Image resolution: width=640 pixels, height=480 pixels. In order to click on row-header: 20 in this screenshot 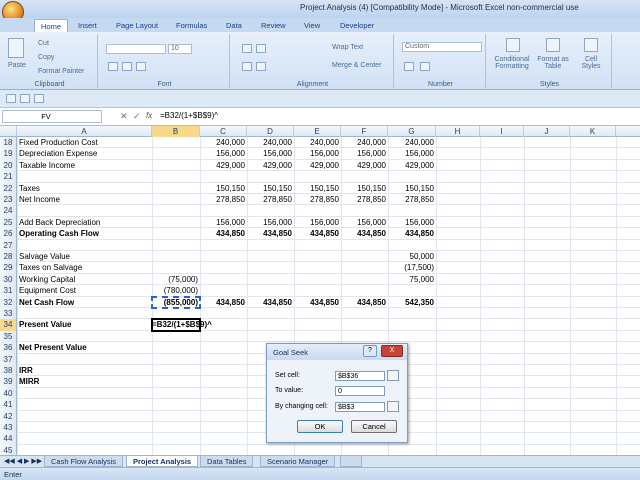, I will do `click(8, 165)`.